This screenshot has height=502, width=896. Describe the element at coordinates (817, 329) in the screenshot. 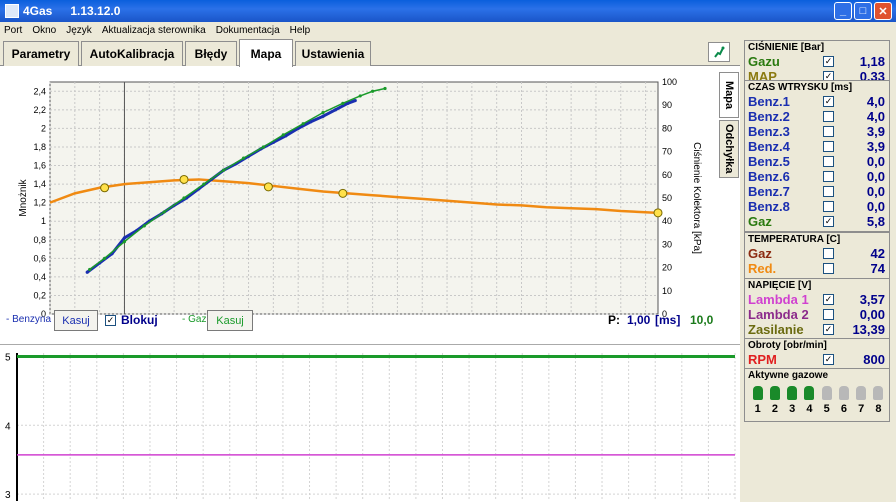

I see `panel-row: Zasilanie ✓ 13,39` at that location.